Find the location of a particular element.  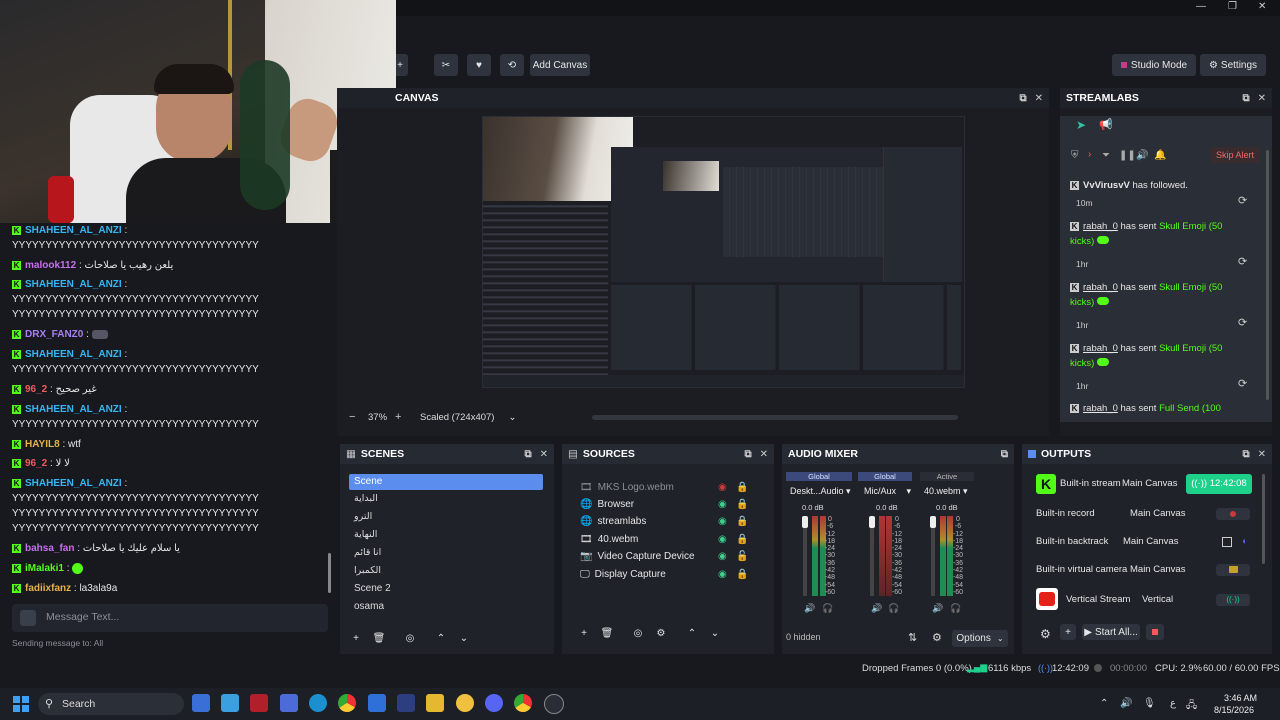

transition-icon: ◎ is located at coordinates (410, 638).